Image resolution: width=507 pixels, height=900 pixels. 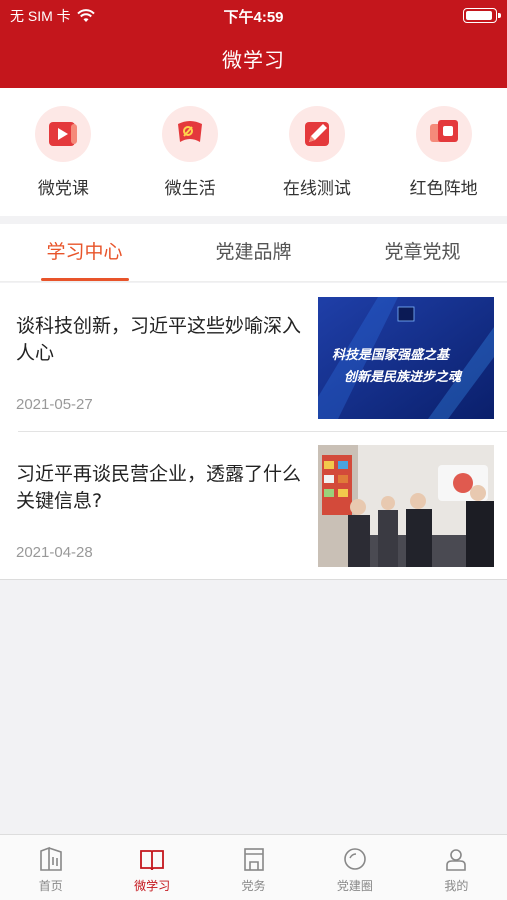 I want to click on list-divider, so click(x=253, y=579).